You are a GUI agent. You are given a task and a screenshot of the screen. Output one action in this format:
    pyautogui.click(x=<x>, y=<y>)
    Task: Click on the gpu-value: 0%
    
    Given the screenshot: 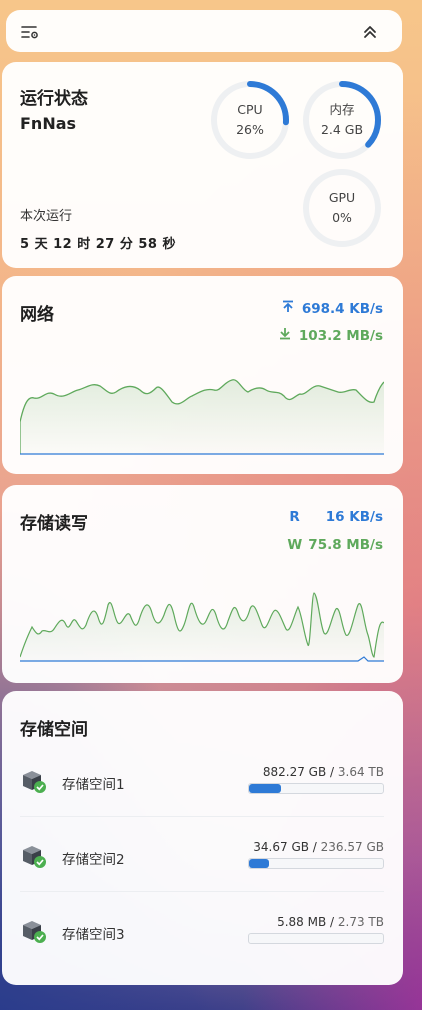 What is the action you would take?
    pyautogui.click(x=342, y=217)
    